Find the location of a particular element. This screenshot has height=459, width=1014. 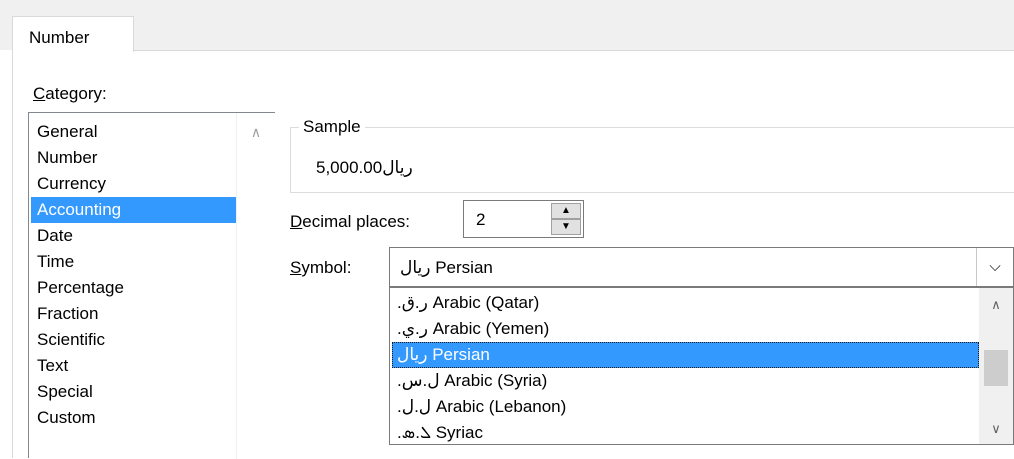

category-item-scientific: Scientific is located at coordinates (133, 340).